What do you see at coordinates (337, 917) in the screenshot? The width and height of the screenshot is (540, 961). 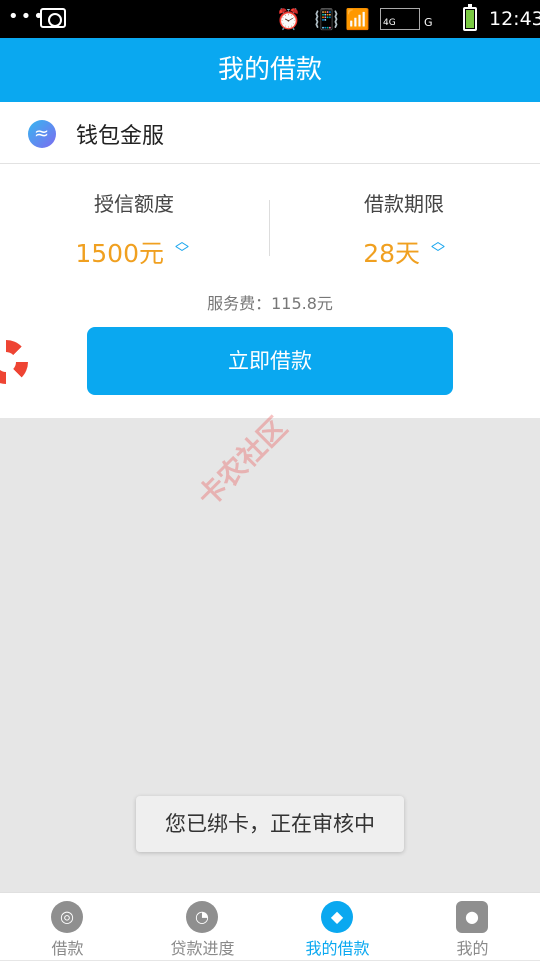 I see `diamond-icon: ◆` at bounding box center [337, 917].